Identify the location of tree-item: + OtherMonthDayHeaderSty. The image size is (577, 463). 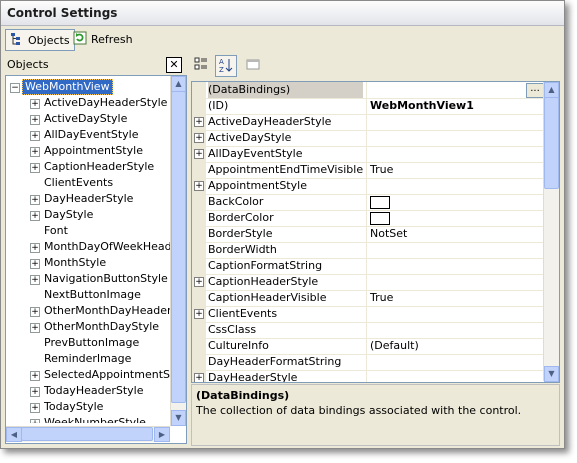
(88, 311).